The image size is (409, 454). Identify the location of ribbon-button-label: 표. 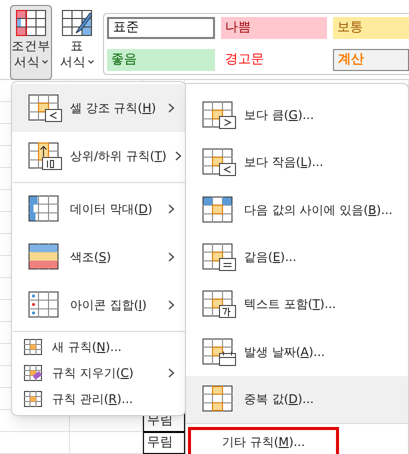
(77, 46).